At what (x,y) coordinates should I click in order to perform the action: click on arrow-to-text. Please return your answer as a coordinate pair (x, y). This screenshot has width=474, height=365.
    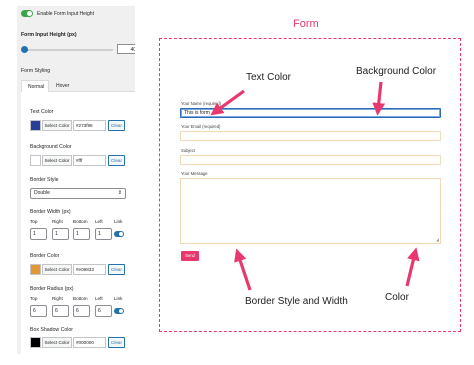
    Looking at the image, I should click on (227, 102).